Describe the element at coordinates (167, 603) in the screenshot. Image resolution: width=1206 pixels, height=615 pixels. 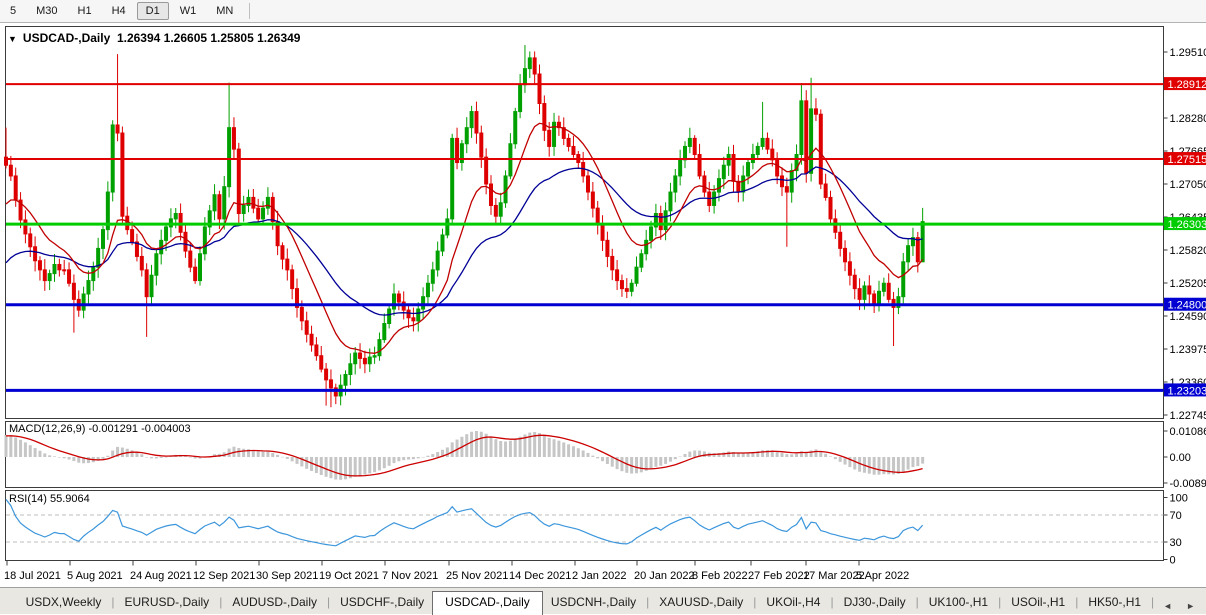
I see `chart-tab-eurusd: EURUSD-,Daily` at that location.